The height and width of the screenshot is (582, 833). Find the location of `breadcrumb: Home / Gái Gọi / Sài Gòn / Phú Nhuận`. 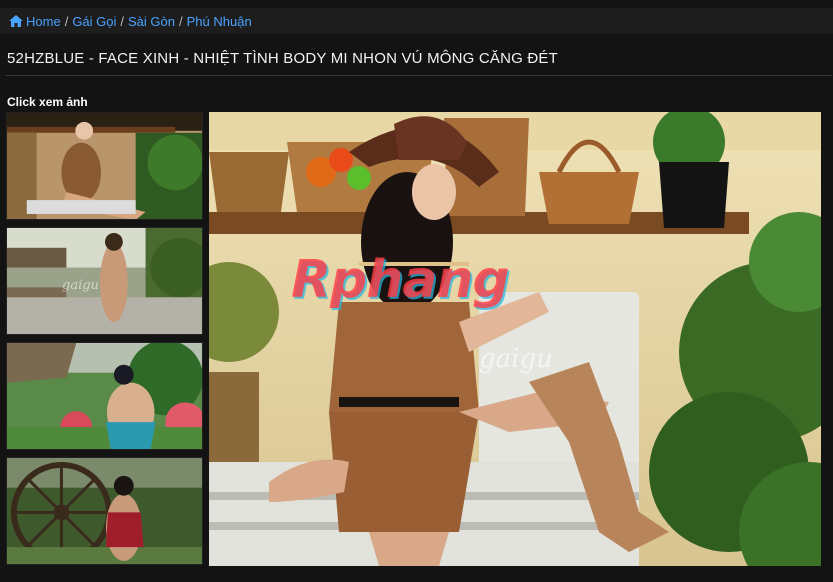

breadcrumb: Home / Gái Gọi / Sài Gòn / Phú Nhuận is located at coordinates (416, 21).